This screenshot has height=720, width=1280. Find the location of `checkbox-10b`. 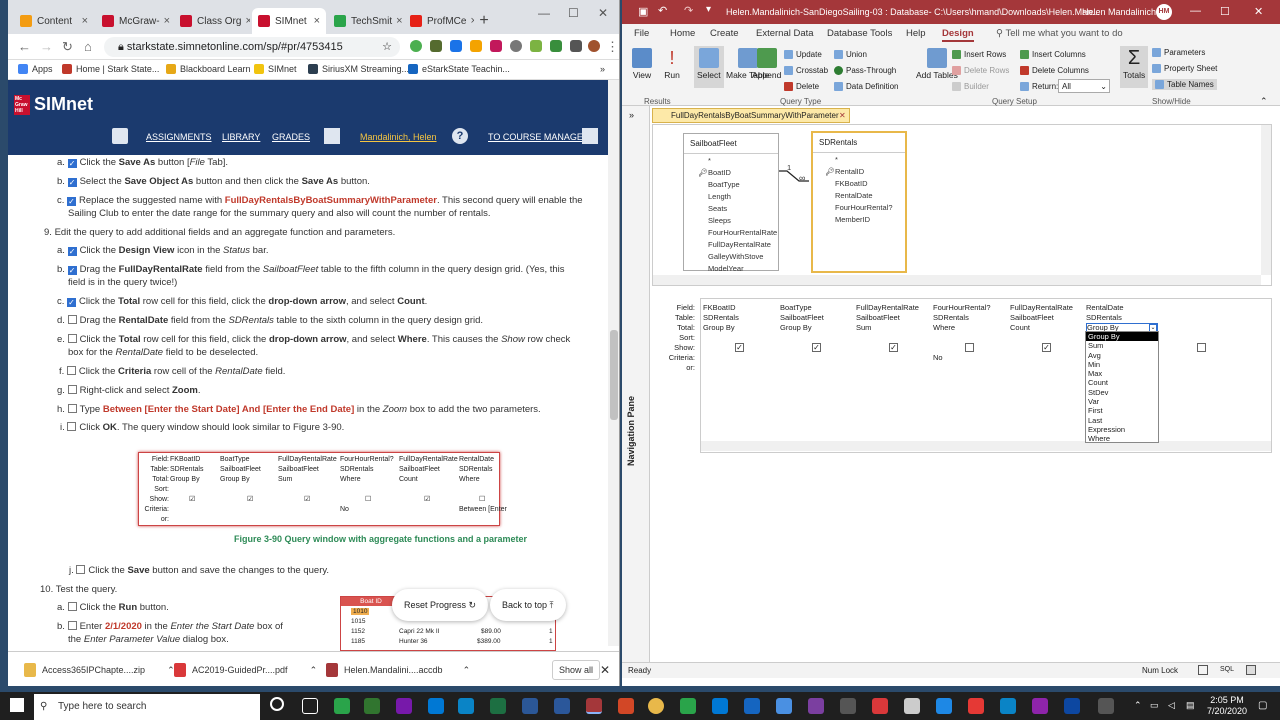

checkbox-10b is located at coordinates (72, 625).